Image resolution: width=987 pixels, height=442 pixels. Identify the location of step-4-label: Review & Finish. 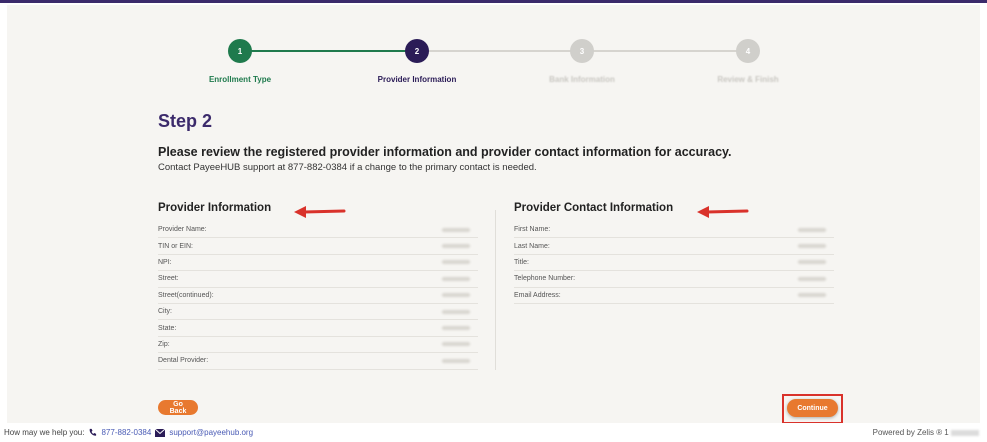
(748, 79).